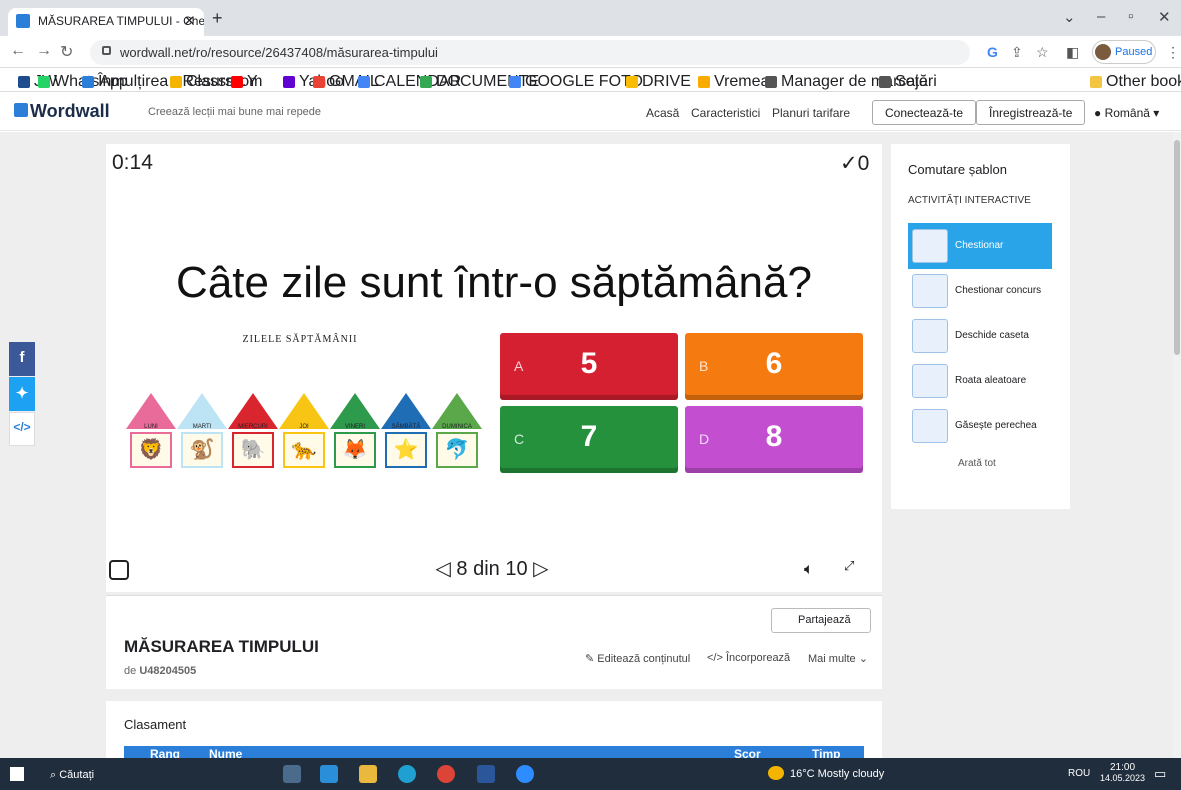  I want to click on animal-picture: 🐒, so click(202, 450).